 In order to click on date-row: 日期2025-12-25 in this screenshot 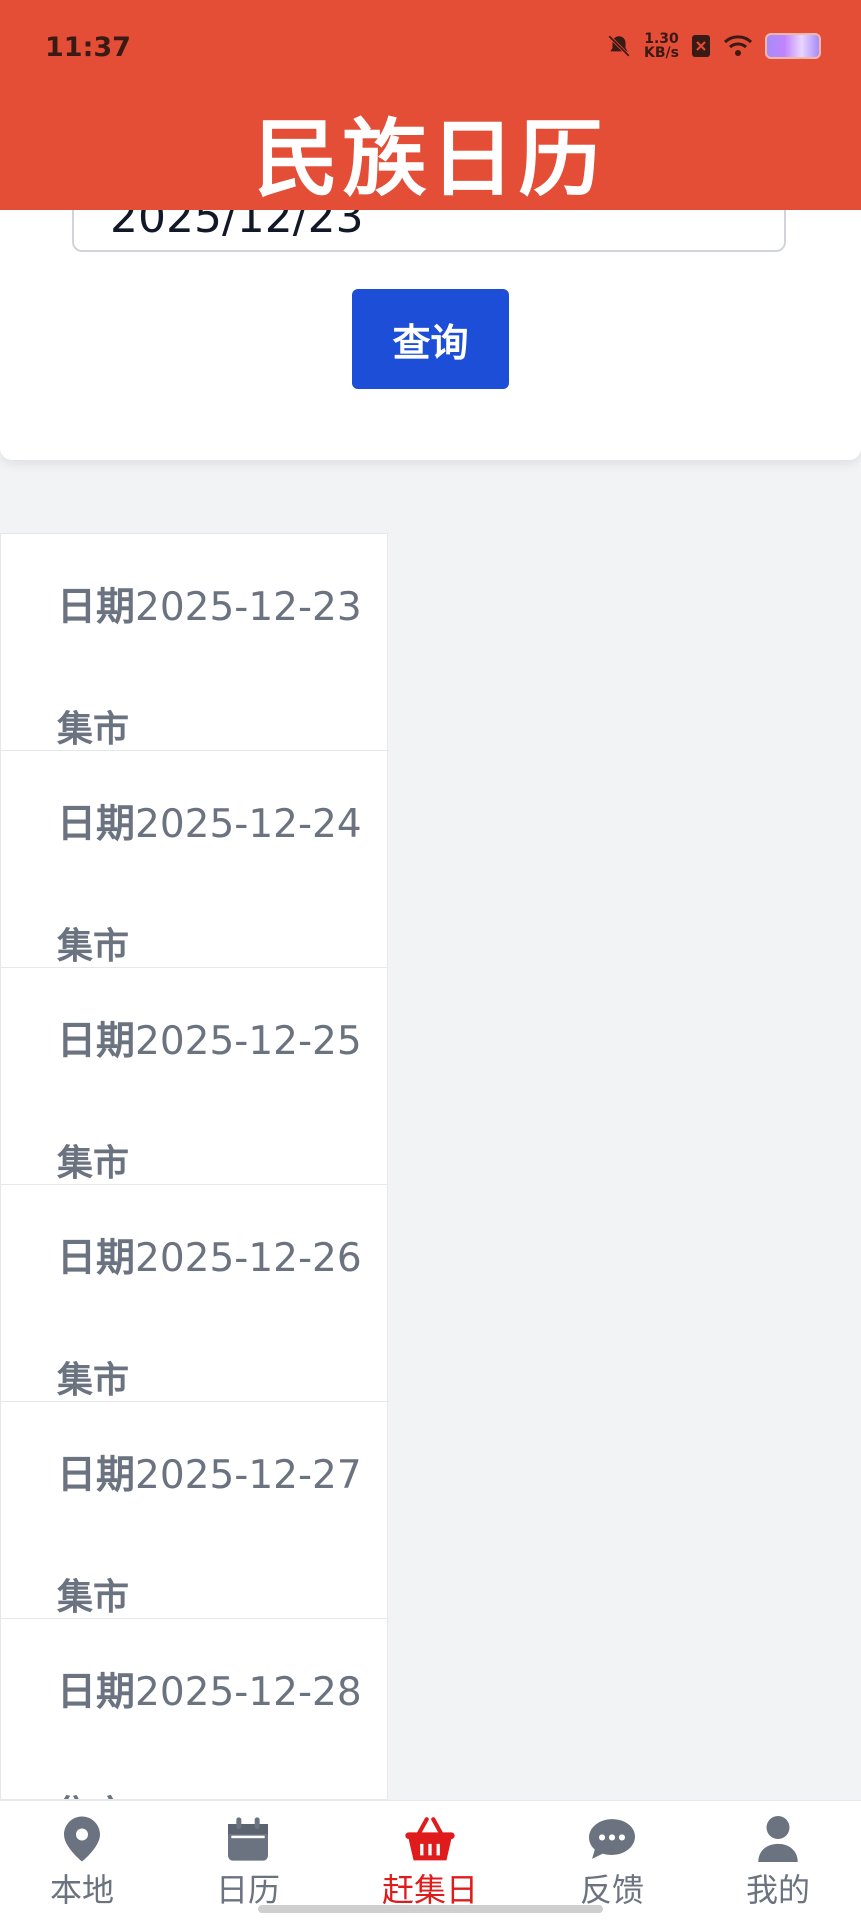, I will do `click(209, 1038)`.